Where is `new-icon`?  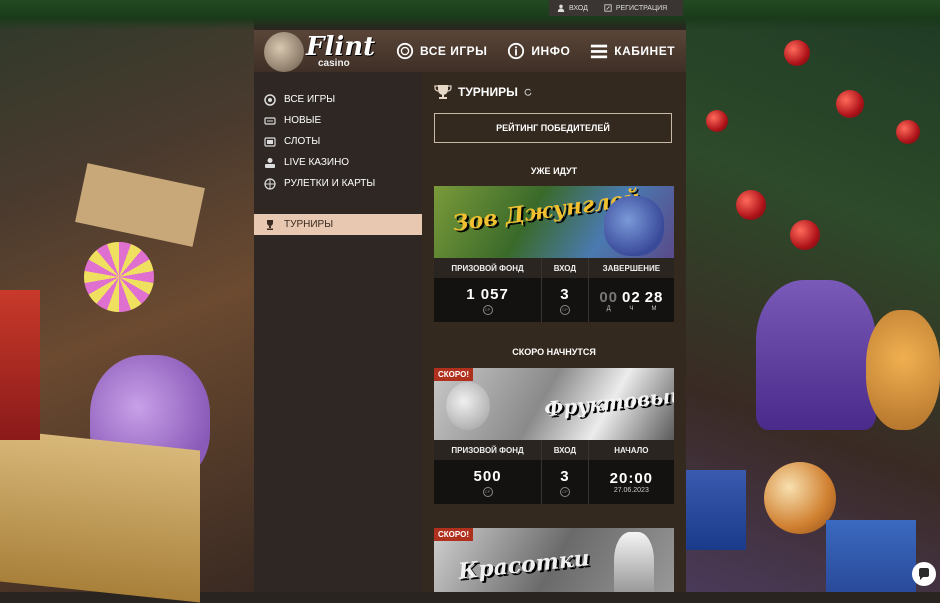
new-icon is located at coordinates (270, 120).